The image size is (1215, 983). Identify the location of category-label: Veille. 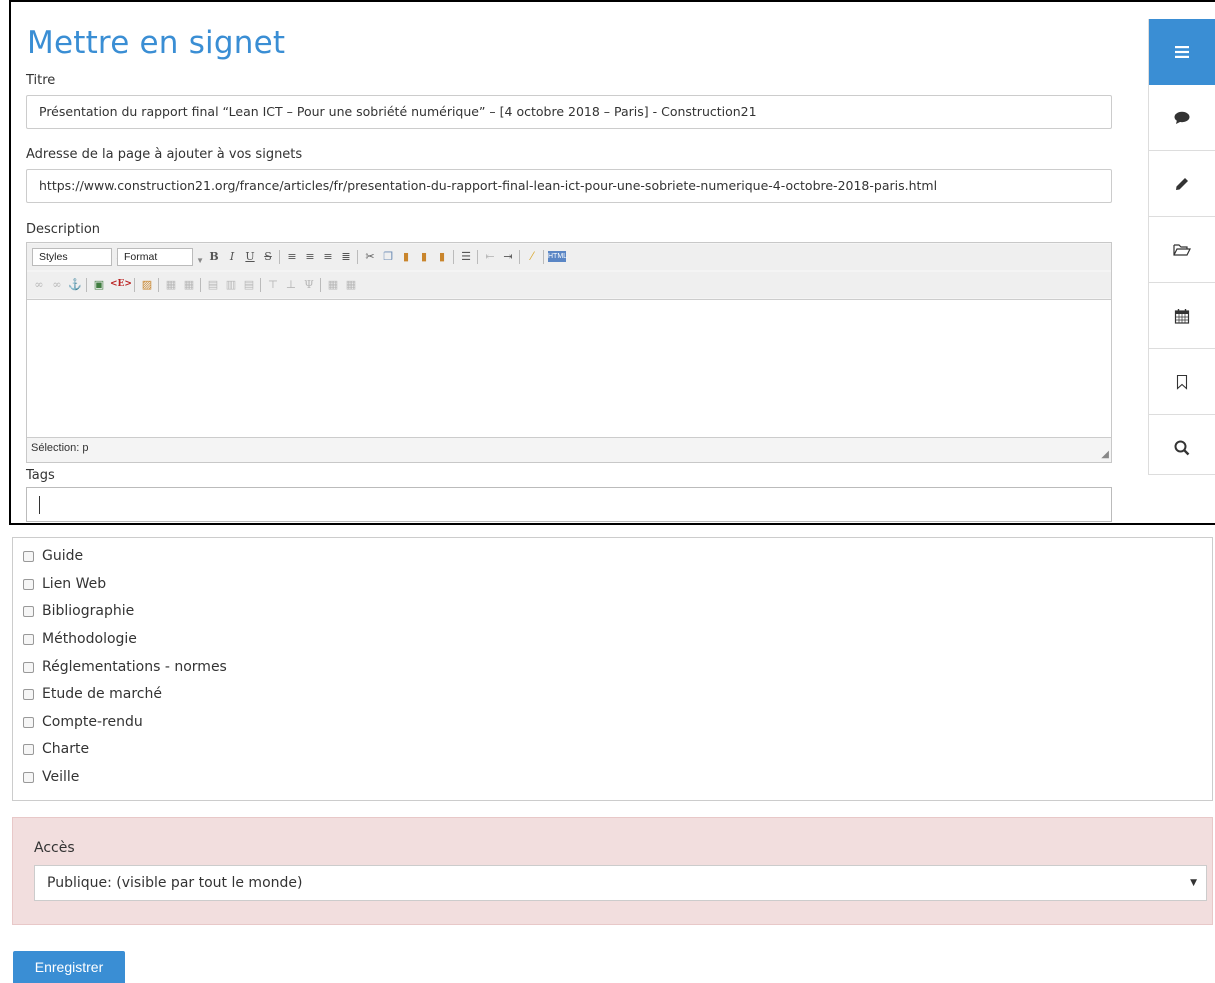
(61, 777).